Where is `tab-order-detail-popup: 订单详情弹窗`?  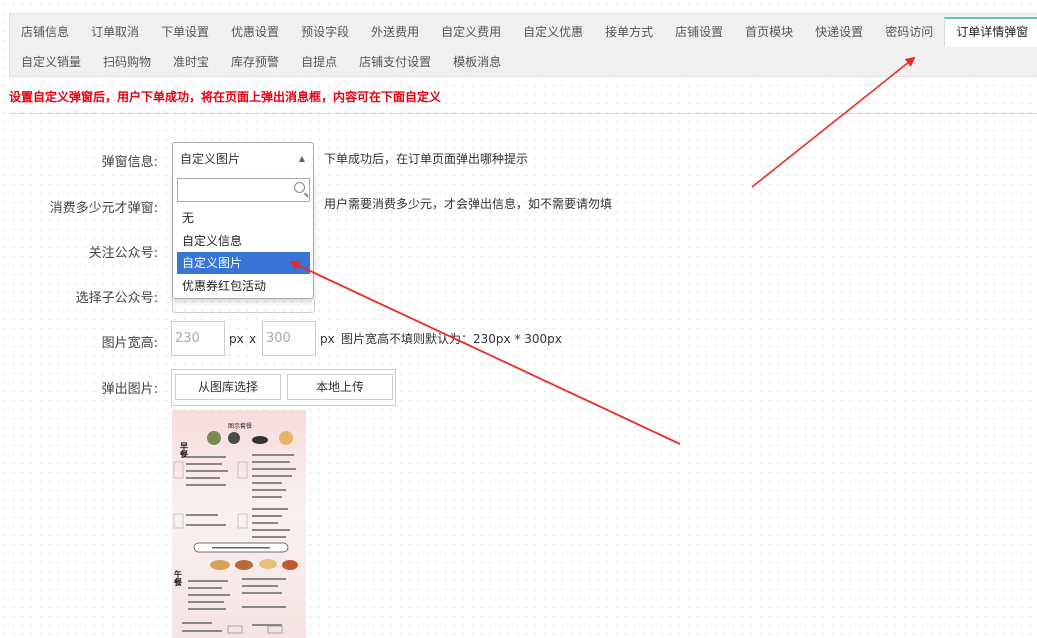
tab-order-detail-popup: 订单详情弹窗 is located at coordinates (990, 32).